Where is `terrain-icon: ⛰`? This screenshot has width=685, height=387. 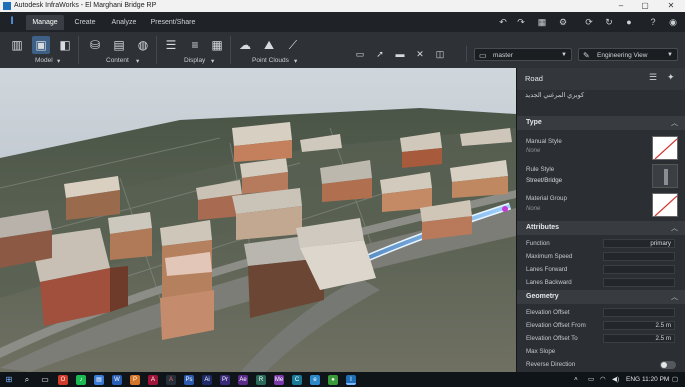
terrain-icon: ⛰ is located at coordinates (269, 45).